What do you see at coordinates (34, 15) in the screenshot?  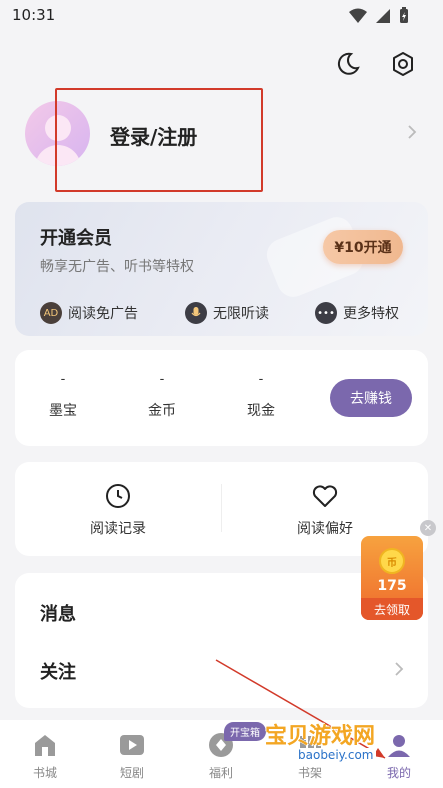 I see `status-time: 10:31` at bounding box center [34, 15].